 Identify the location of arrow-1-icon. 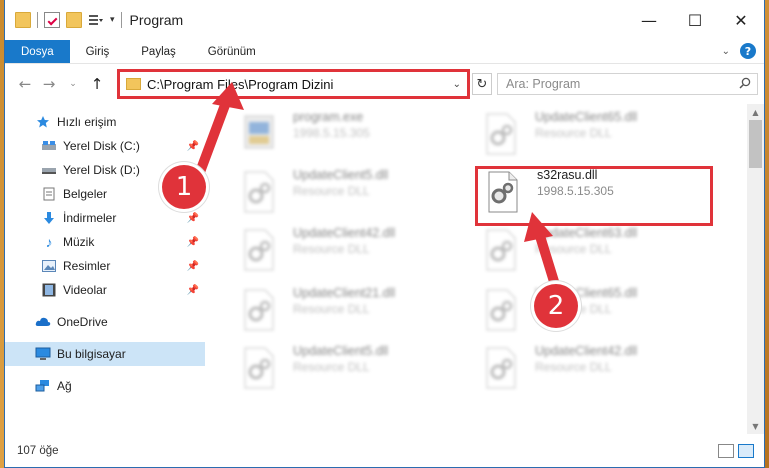
(219, 129).